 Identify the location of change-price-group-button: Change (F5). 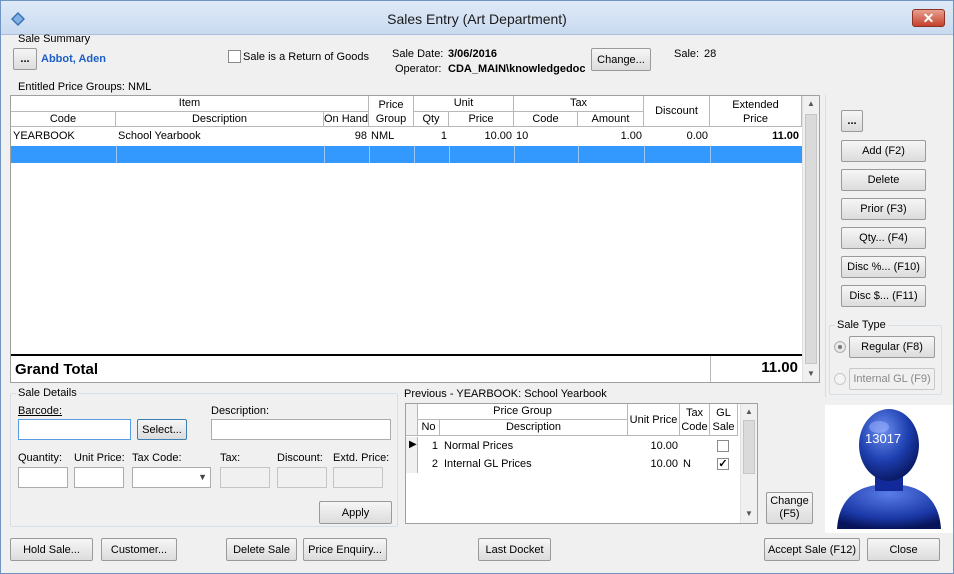
(789, 508).